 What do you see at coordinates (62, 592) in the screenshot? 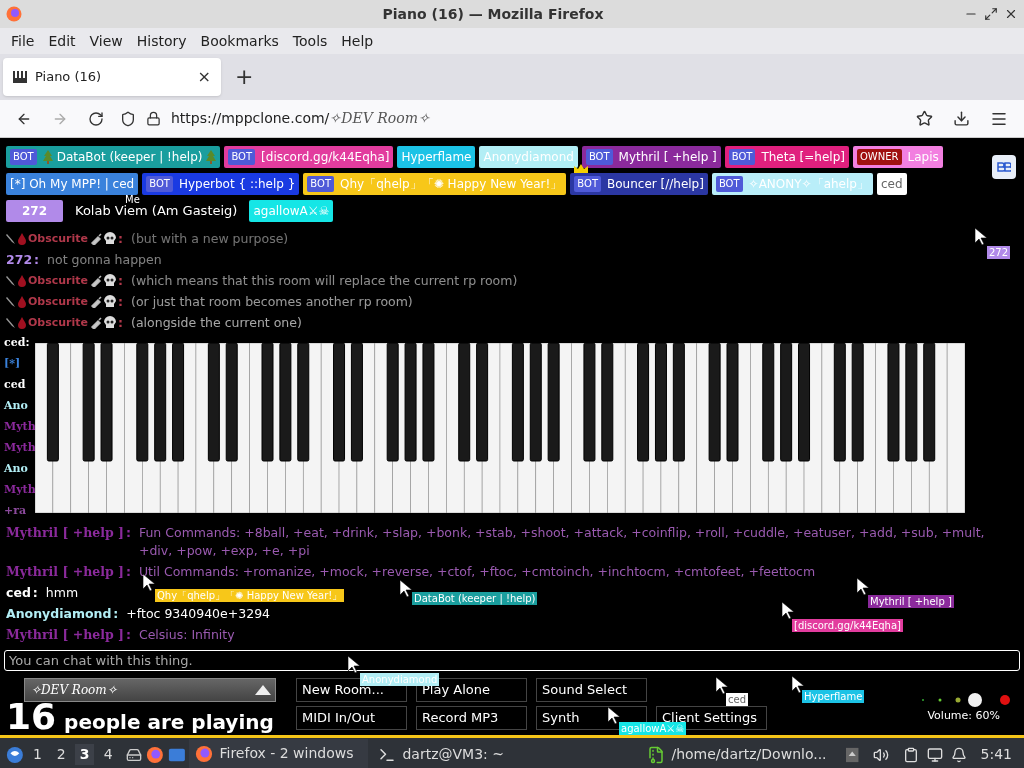
I see `chat-message: hmm` at bounding box center [62, 592].